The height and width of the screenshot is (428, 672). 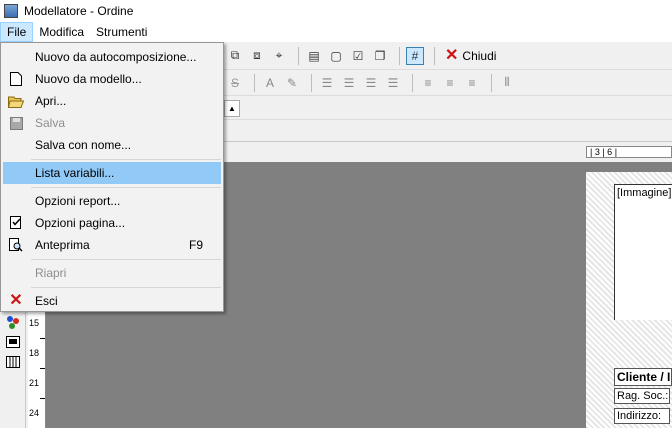 I want to click on ruler-label: 21, so click(x=34, y=383).